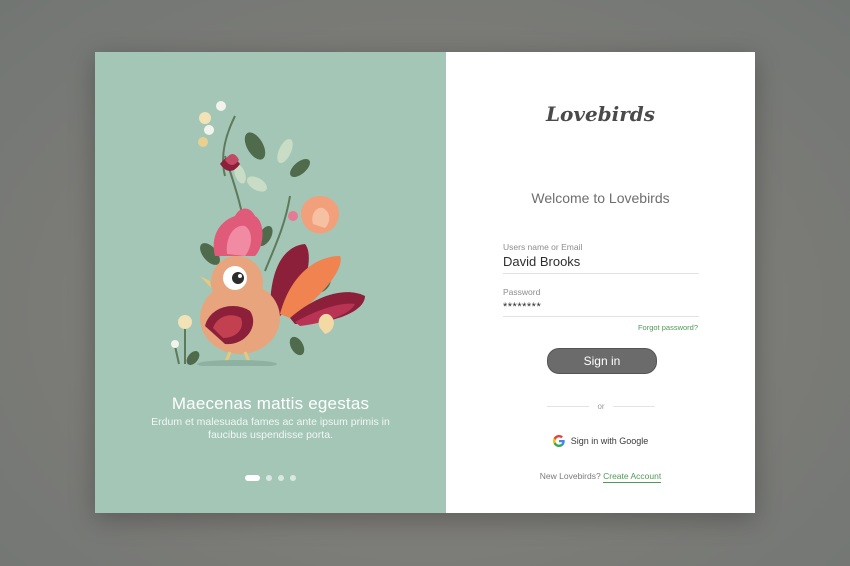 The width and height of the screenshot is (850, 566). What do you see at coordinates (609, 441) in the screenshot?
I see `google-sign-in-label: Sign in with Google` at bounding box center [609, 441].